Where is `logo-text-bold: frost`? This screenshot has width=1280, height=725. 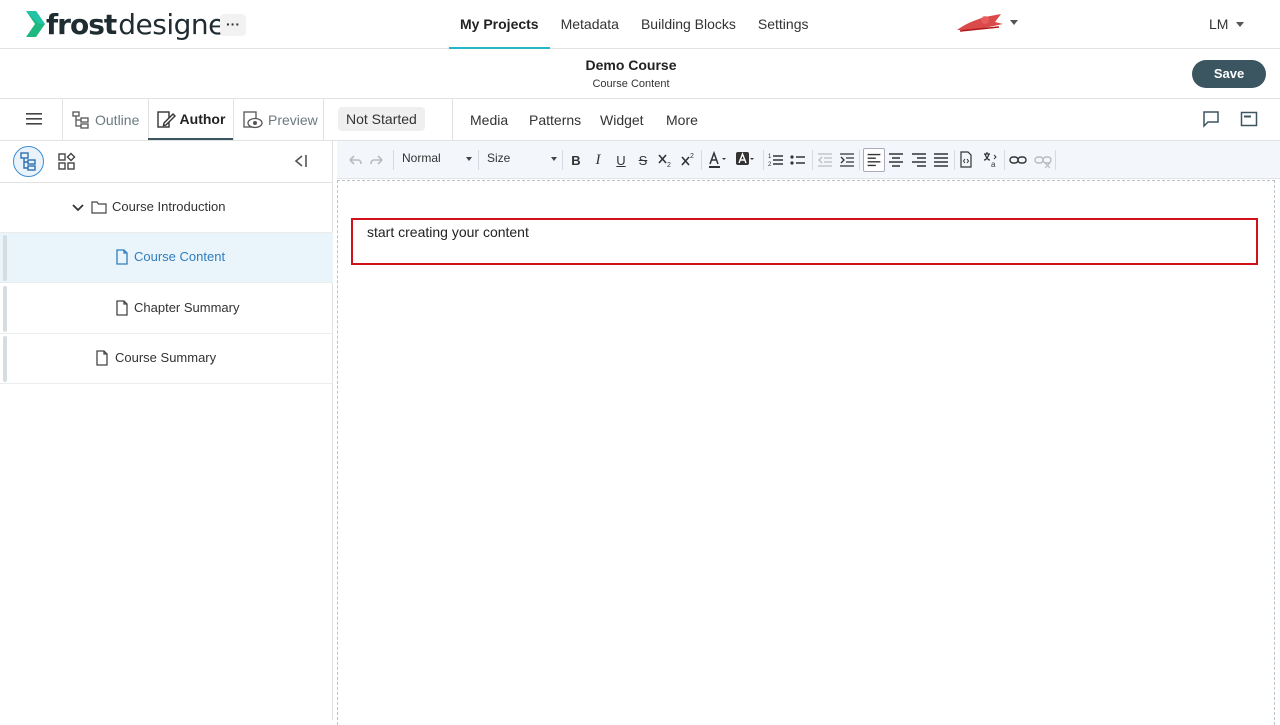 logo-text-bold: frost is located at coordinates (81, 24).